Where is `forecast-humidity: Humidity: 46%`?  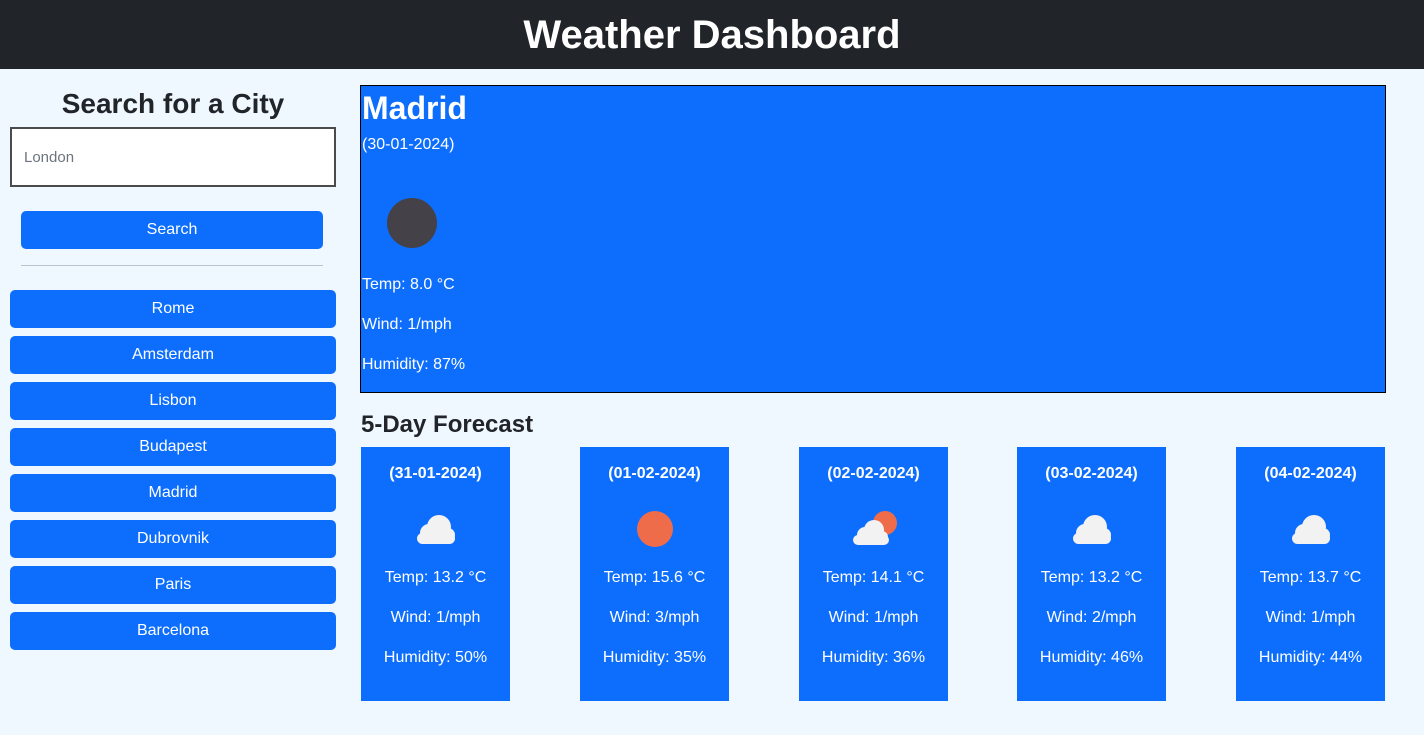 forecast-humidity: Humidity: 46% is located at coordinates (1091, 657).